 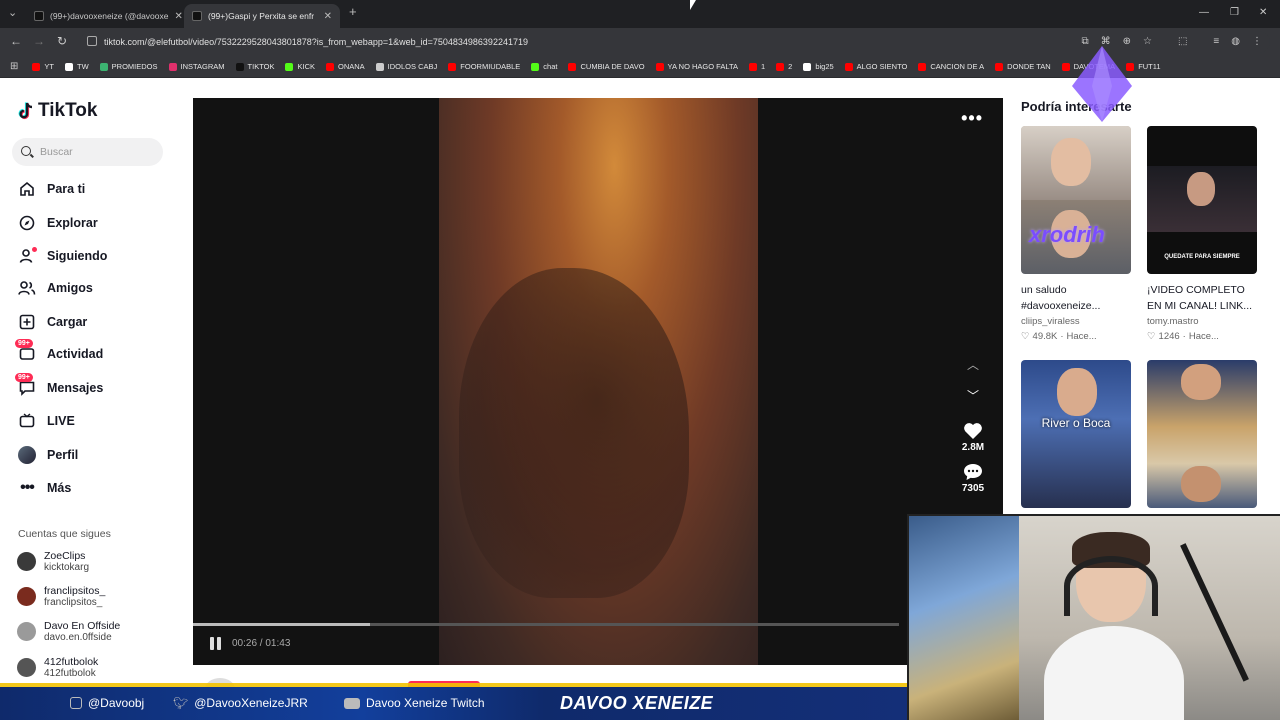 I want to click on sidebar-item-actividad: 99+ Actividad, so click(x=59, y=352).